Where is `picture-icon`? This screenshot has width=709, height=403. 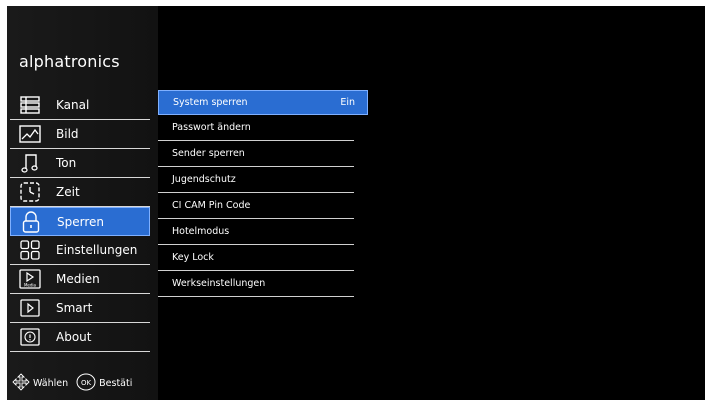 picture-icon is located at coordinates (30, 134).